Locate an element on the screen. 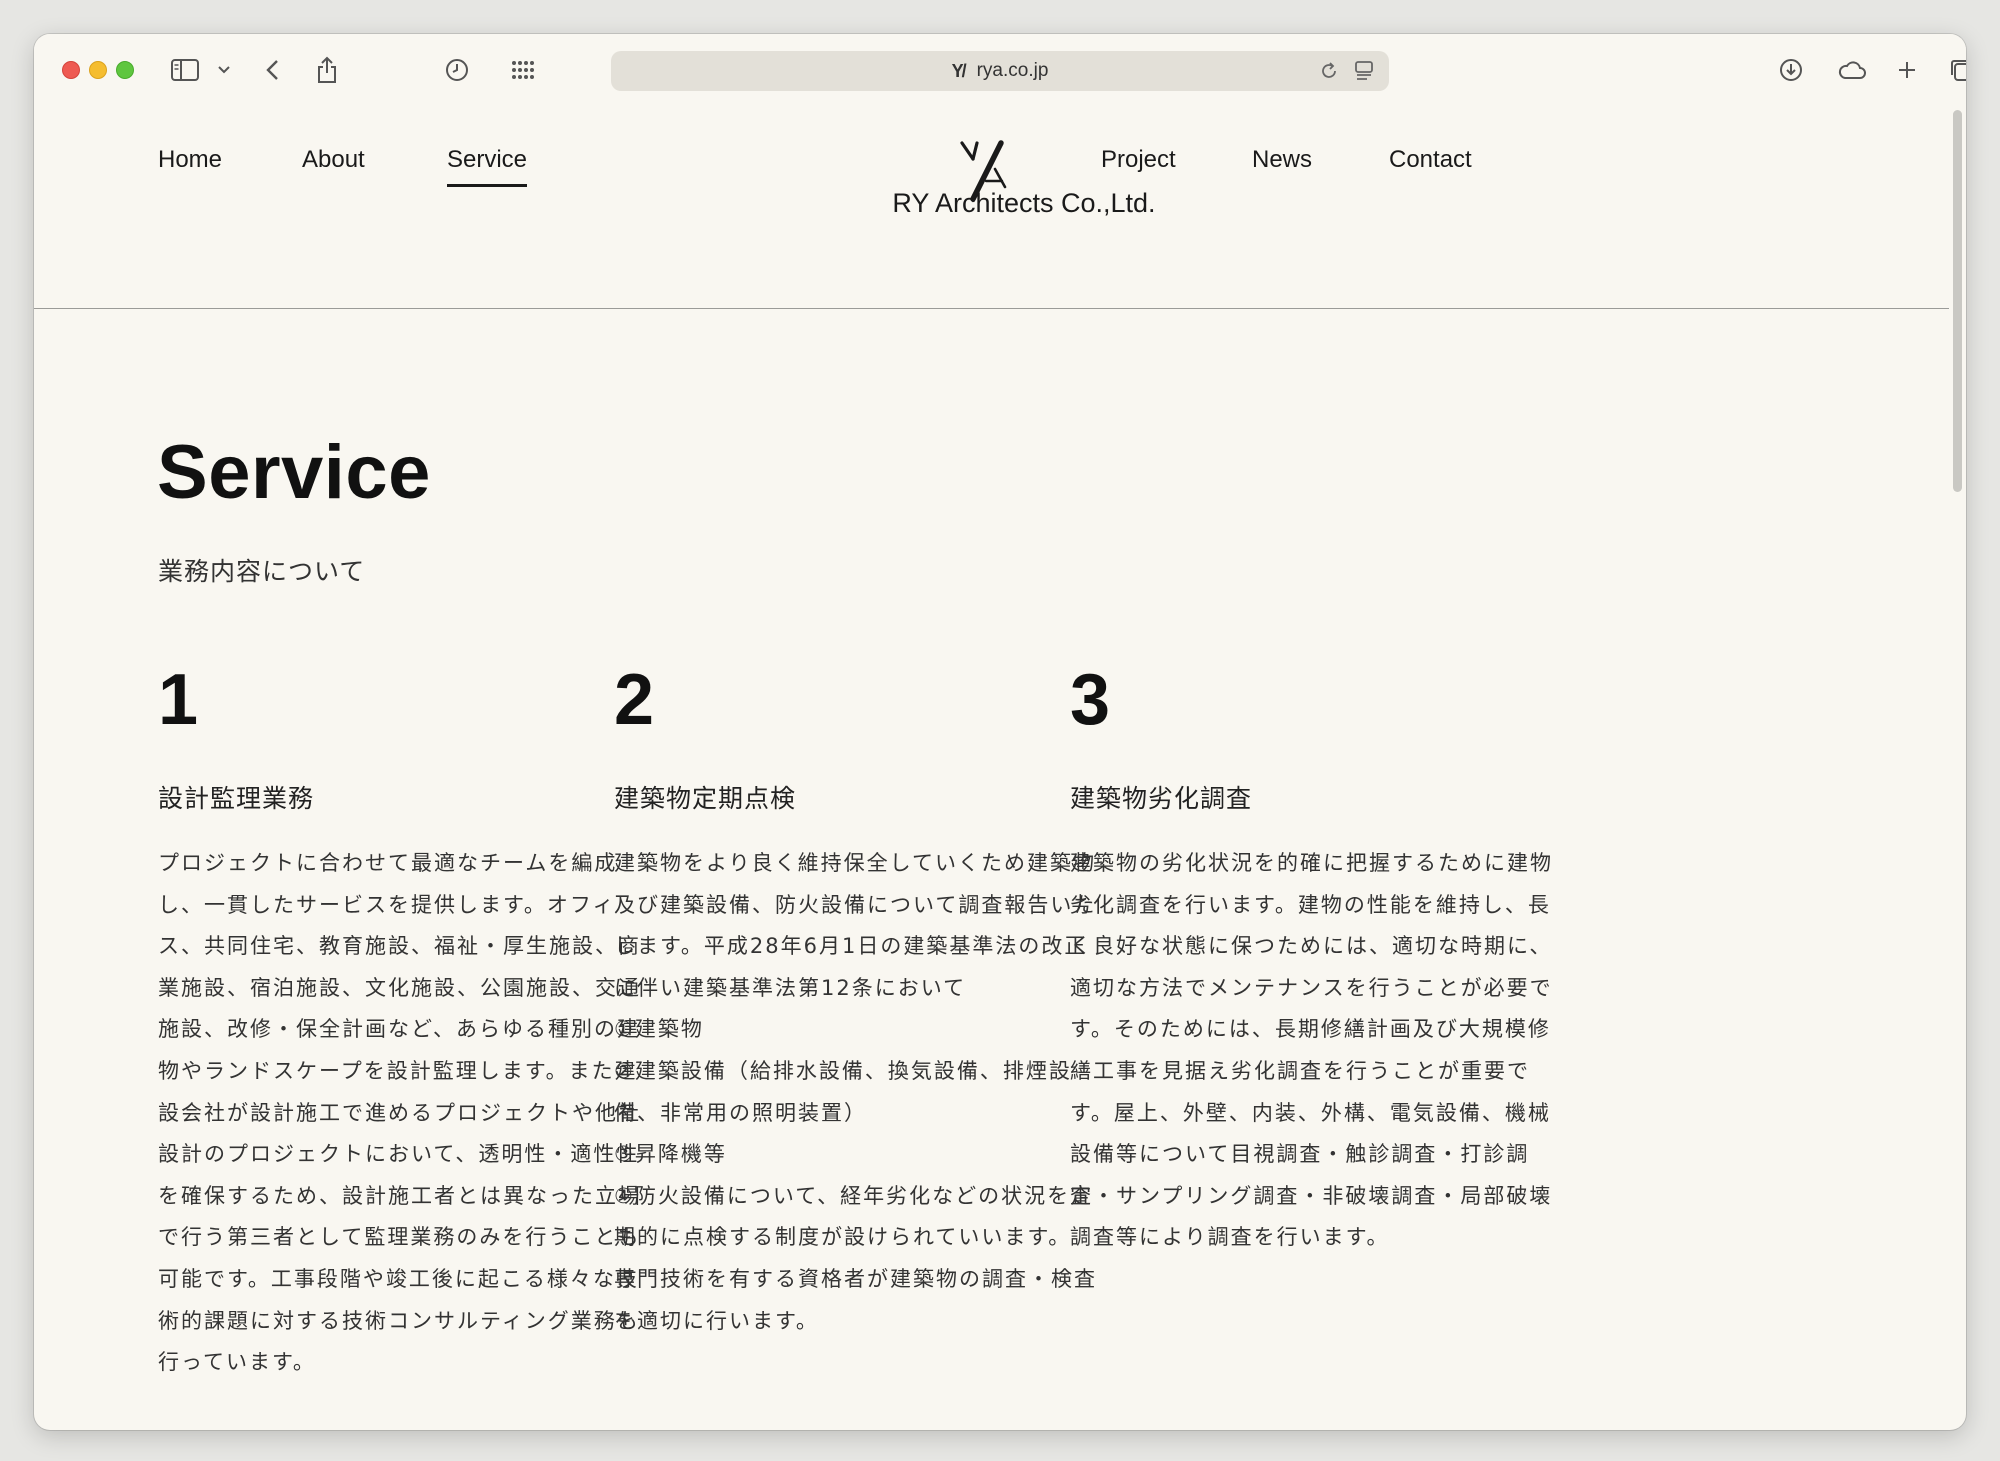 This screenshot has width=2000, height=1461. brand-name: RY Architects Co.,Ltd. is located at coordinates (1024, 203).